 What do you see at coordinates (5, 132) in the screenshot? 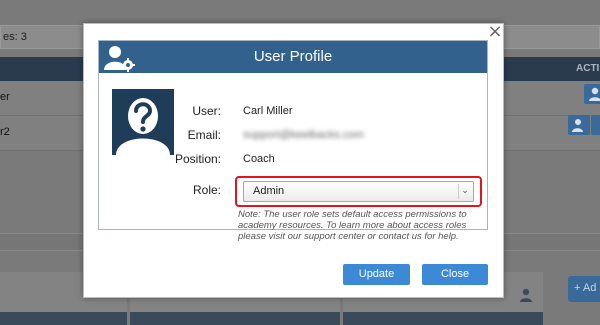
I see `bg-row-label: r2` at bounding box center [5, 132].